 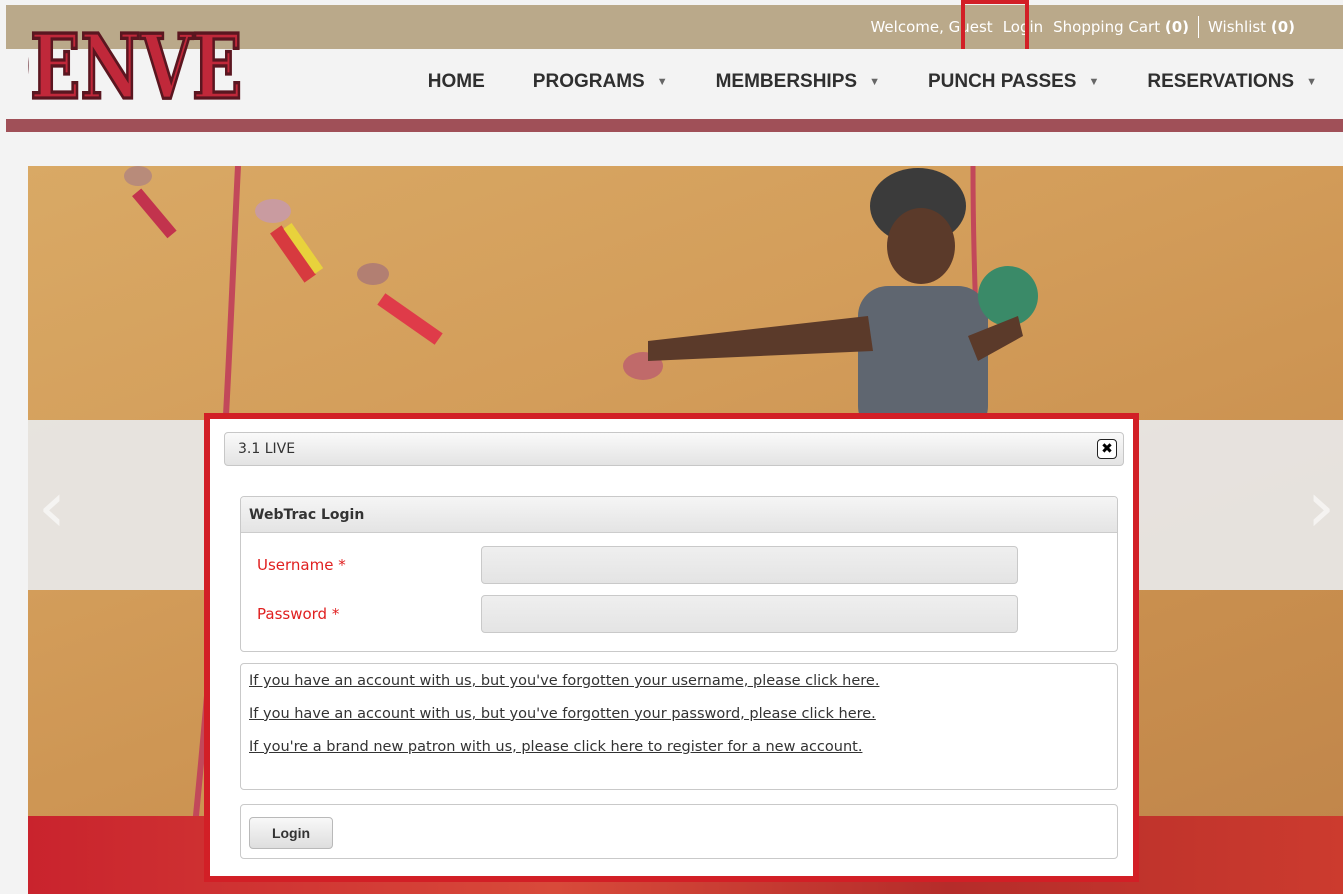 What do you see at coordinates (786, 81) in the screenshot?
I see `nav-memberships-label: MEMBERSHIPS` at bounding box center [786, 81].